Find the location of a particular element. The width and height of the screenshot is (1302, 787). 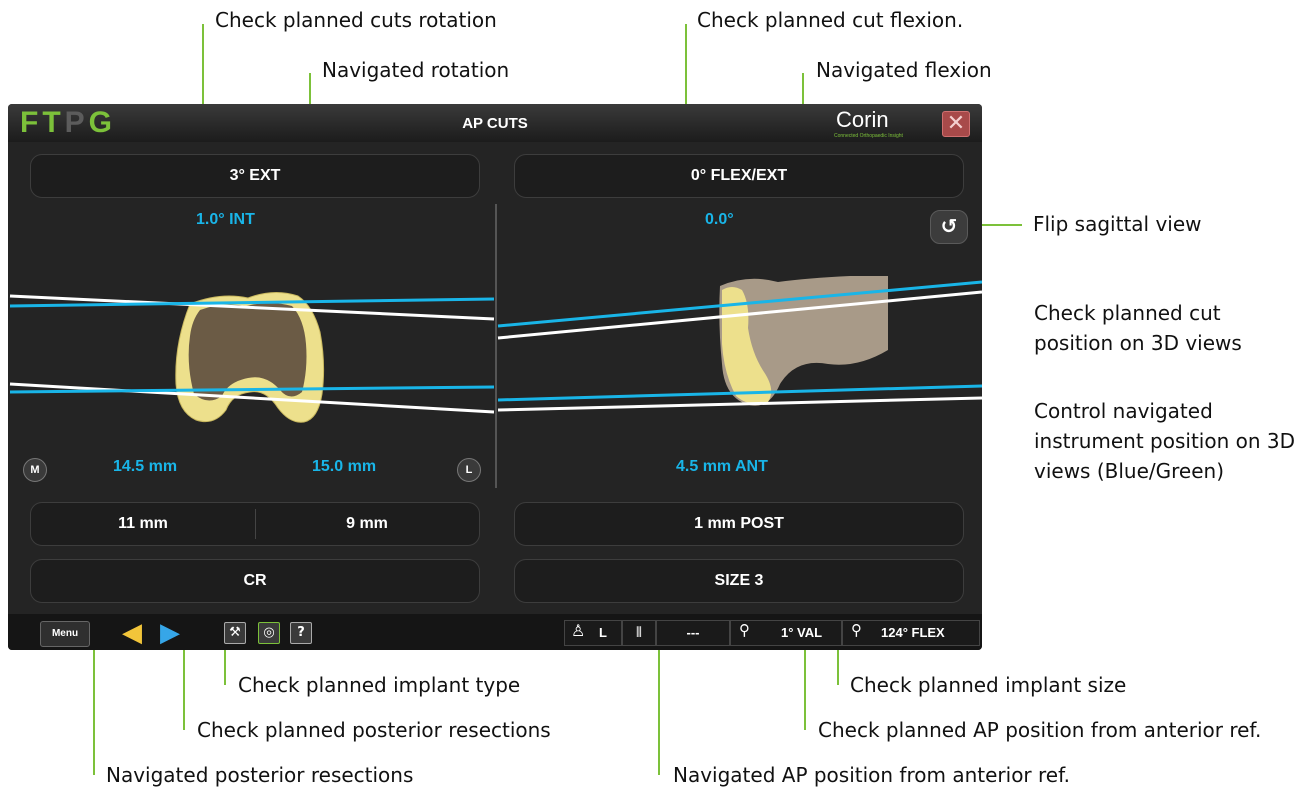

planned-ap-position-panel: 1 mm POST is located at coordinates (739, 524).